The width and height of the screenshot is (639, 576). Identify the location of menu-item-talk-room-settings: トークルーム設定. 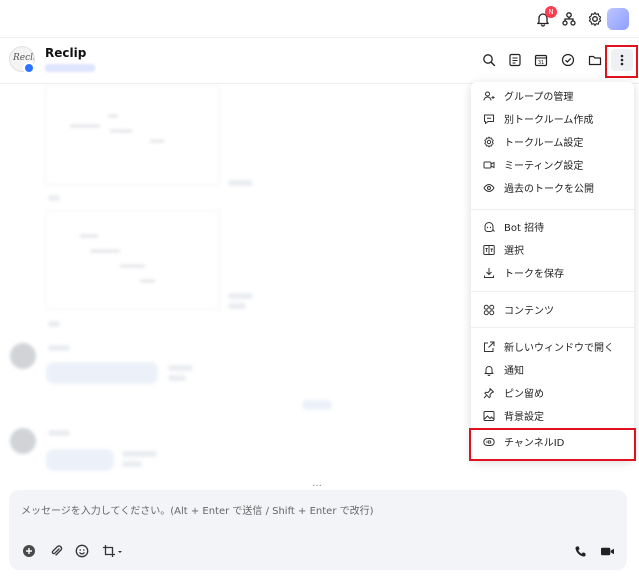
(552, 141).